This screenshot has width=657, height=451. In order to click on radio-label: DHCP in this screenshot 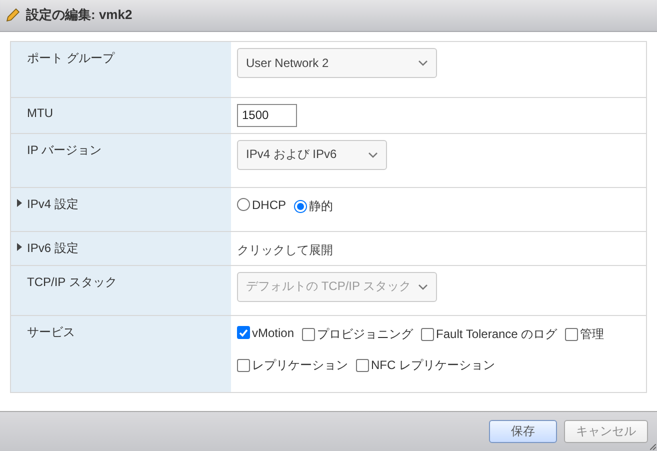, I will do `click(269, 205)`.